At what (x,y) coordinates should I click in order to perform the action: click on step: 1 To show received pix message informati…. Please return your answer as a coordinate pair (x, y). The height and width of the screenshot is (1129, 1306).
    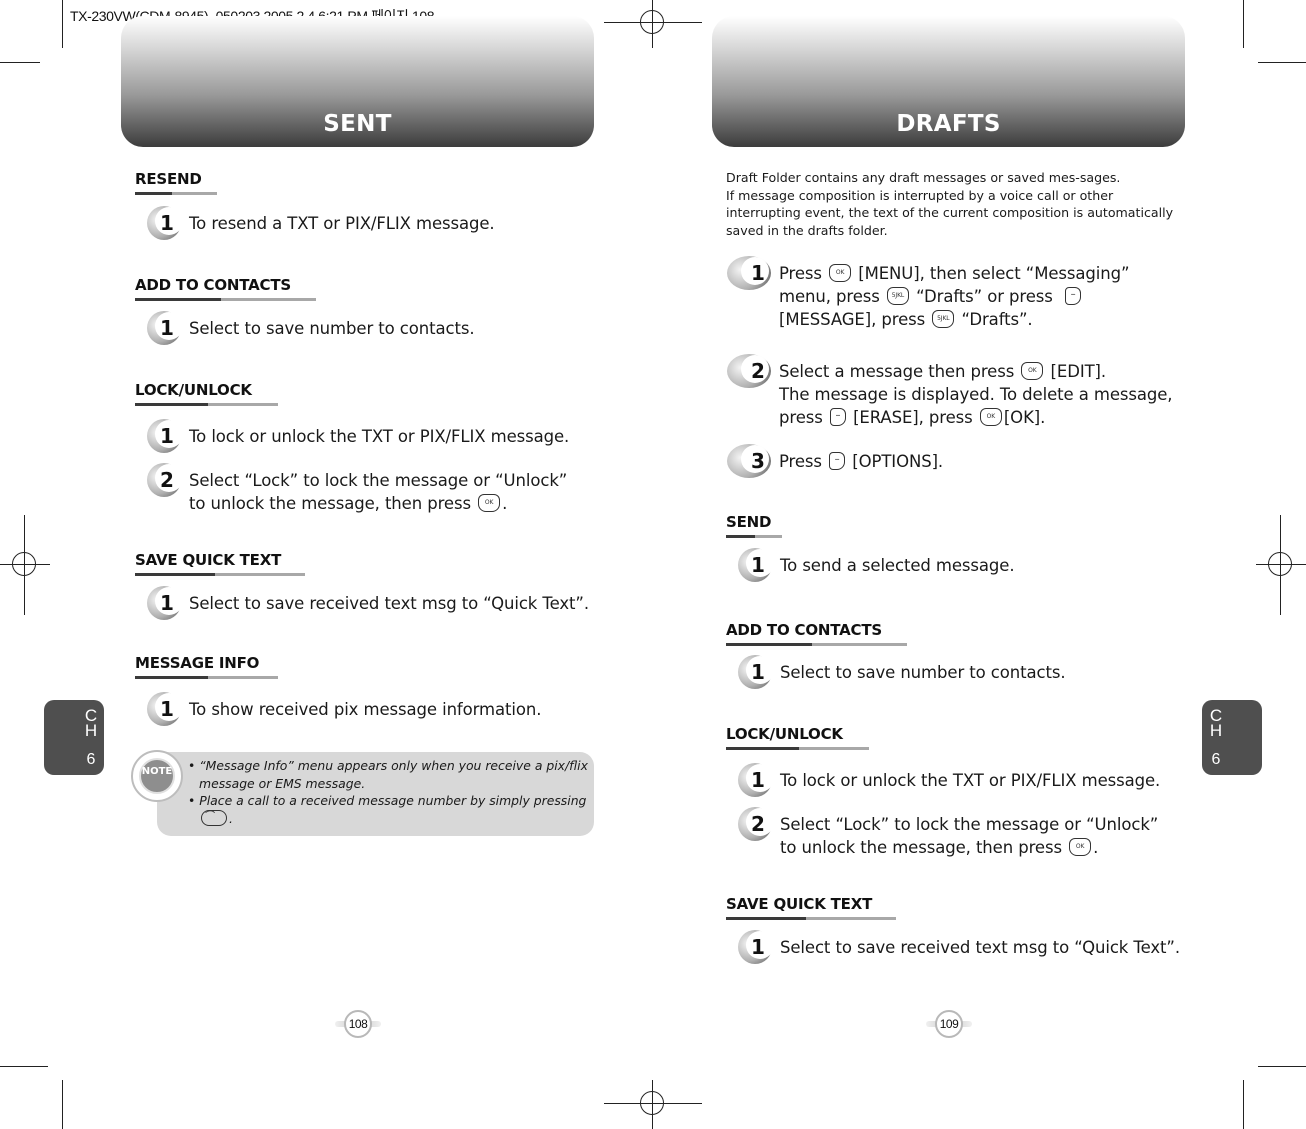
    Looking at the image, I should click on (344, 710).